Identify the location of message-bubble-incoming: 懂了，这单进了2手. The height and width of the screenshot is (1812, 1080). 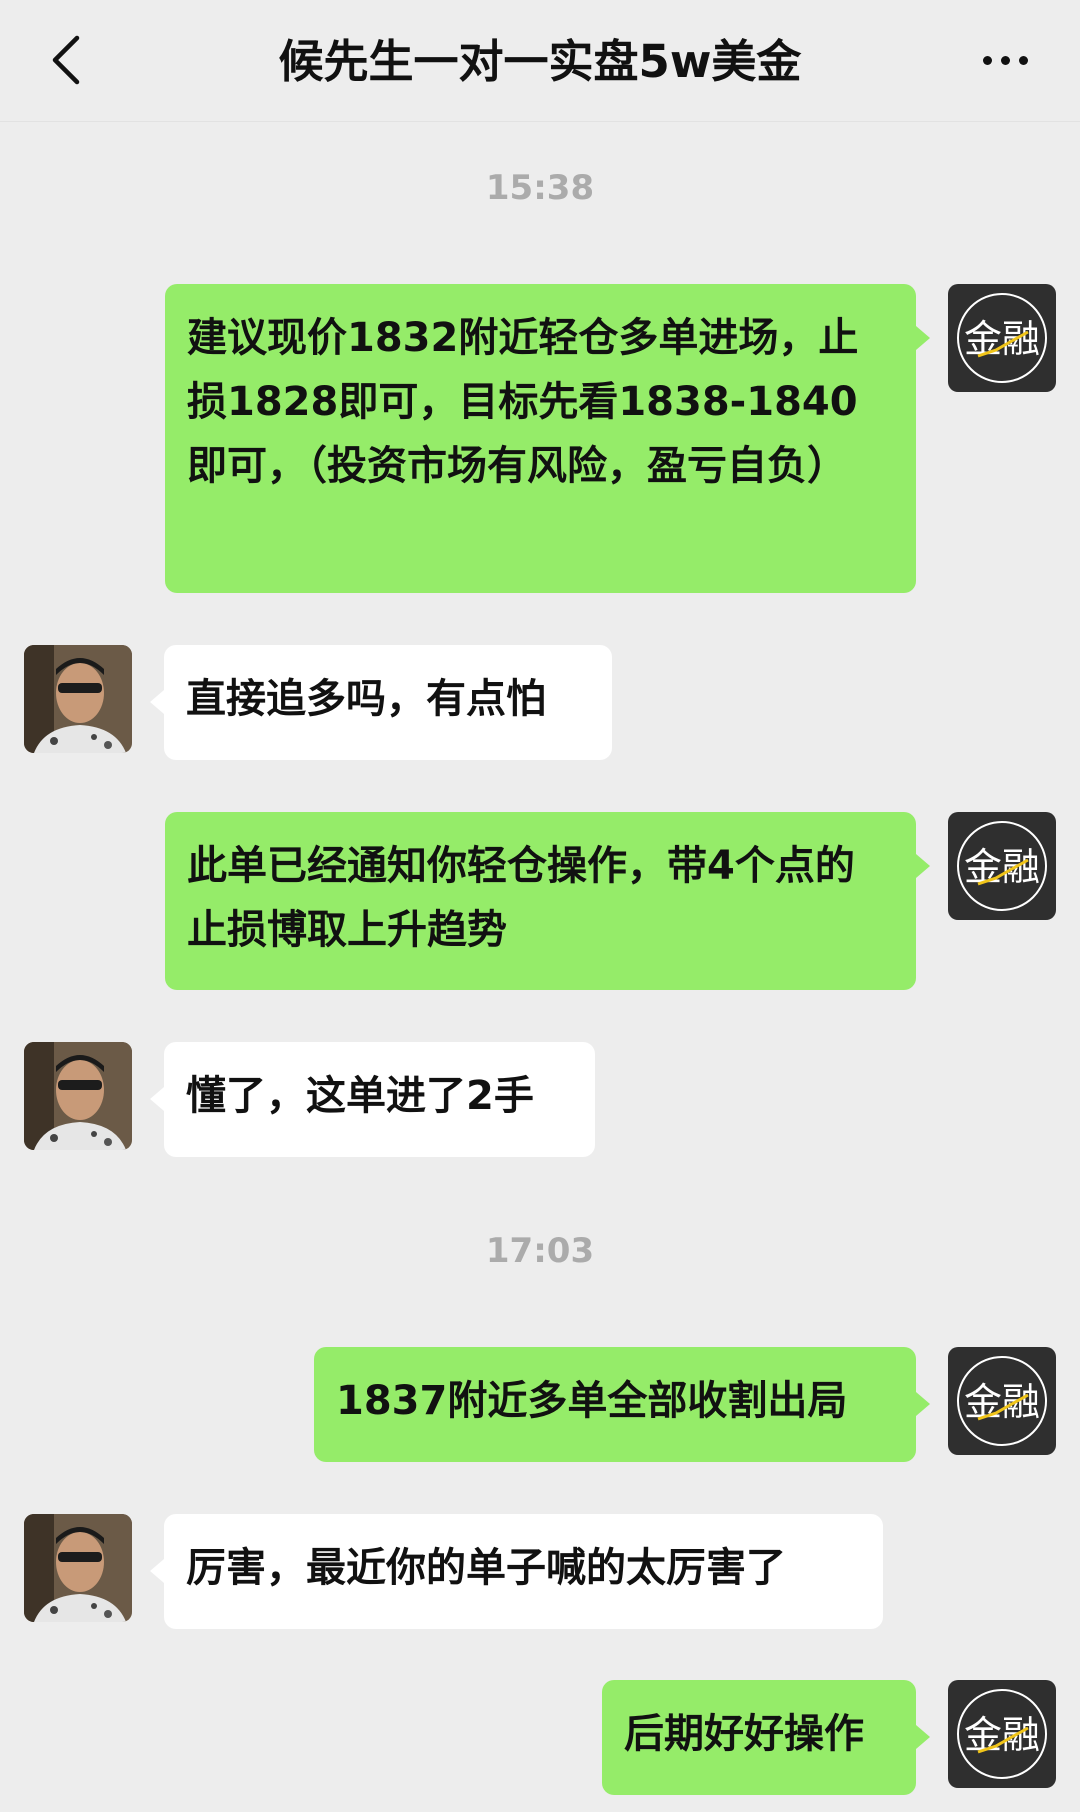
(379, 1099).